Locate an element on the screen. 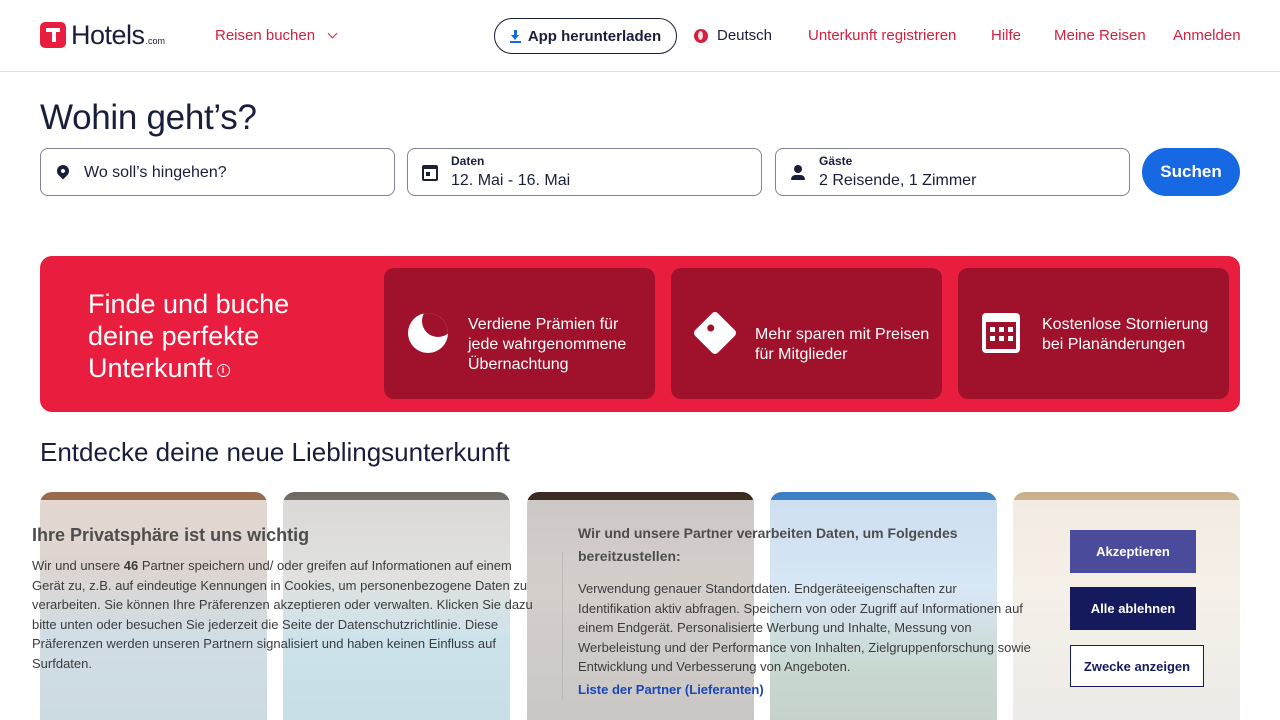 Image resolution: width=1280 pixels, height=720 pixels. location-pin-icon is located at coordinates (63, 171).